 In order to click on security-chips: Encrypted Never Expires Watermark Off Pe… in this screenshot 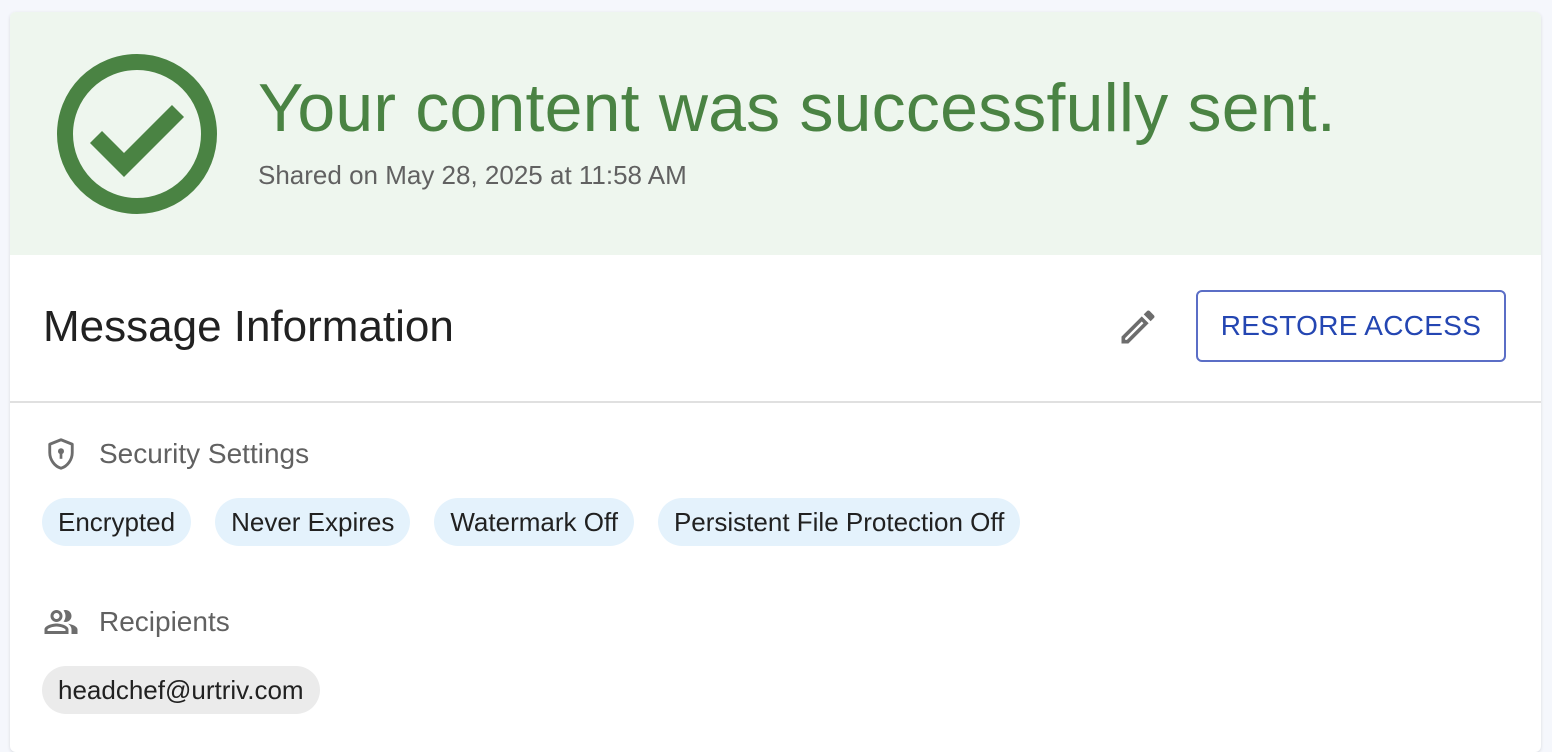, I will do `click(531, 522)`.